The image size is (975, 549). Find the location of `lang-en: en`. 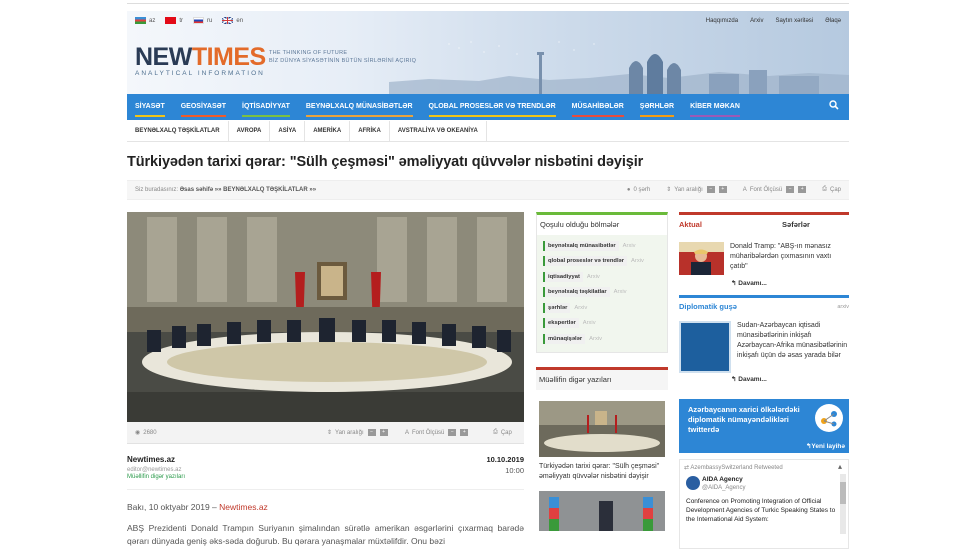

lang-en: en is located at coordinates (232, 20).